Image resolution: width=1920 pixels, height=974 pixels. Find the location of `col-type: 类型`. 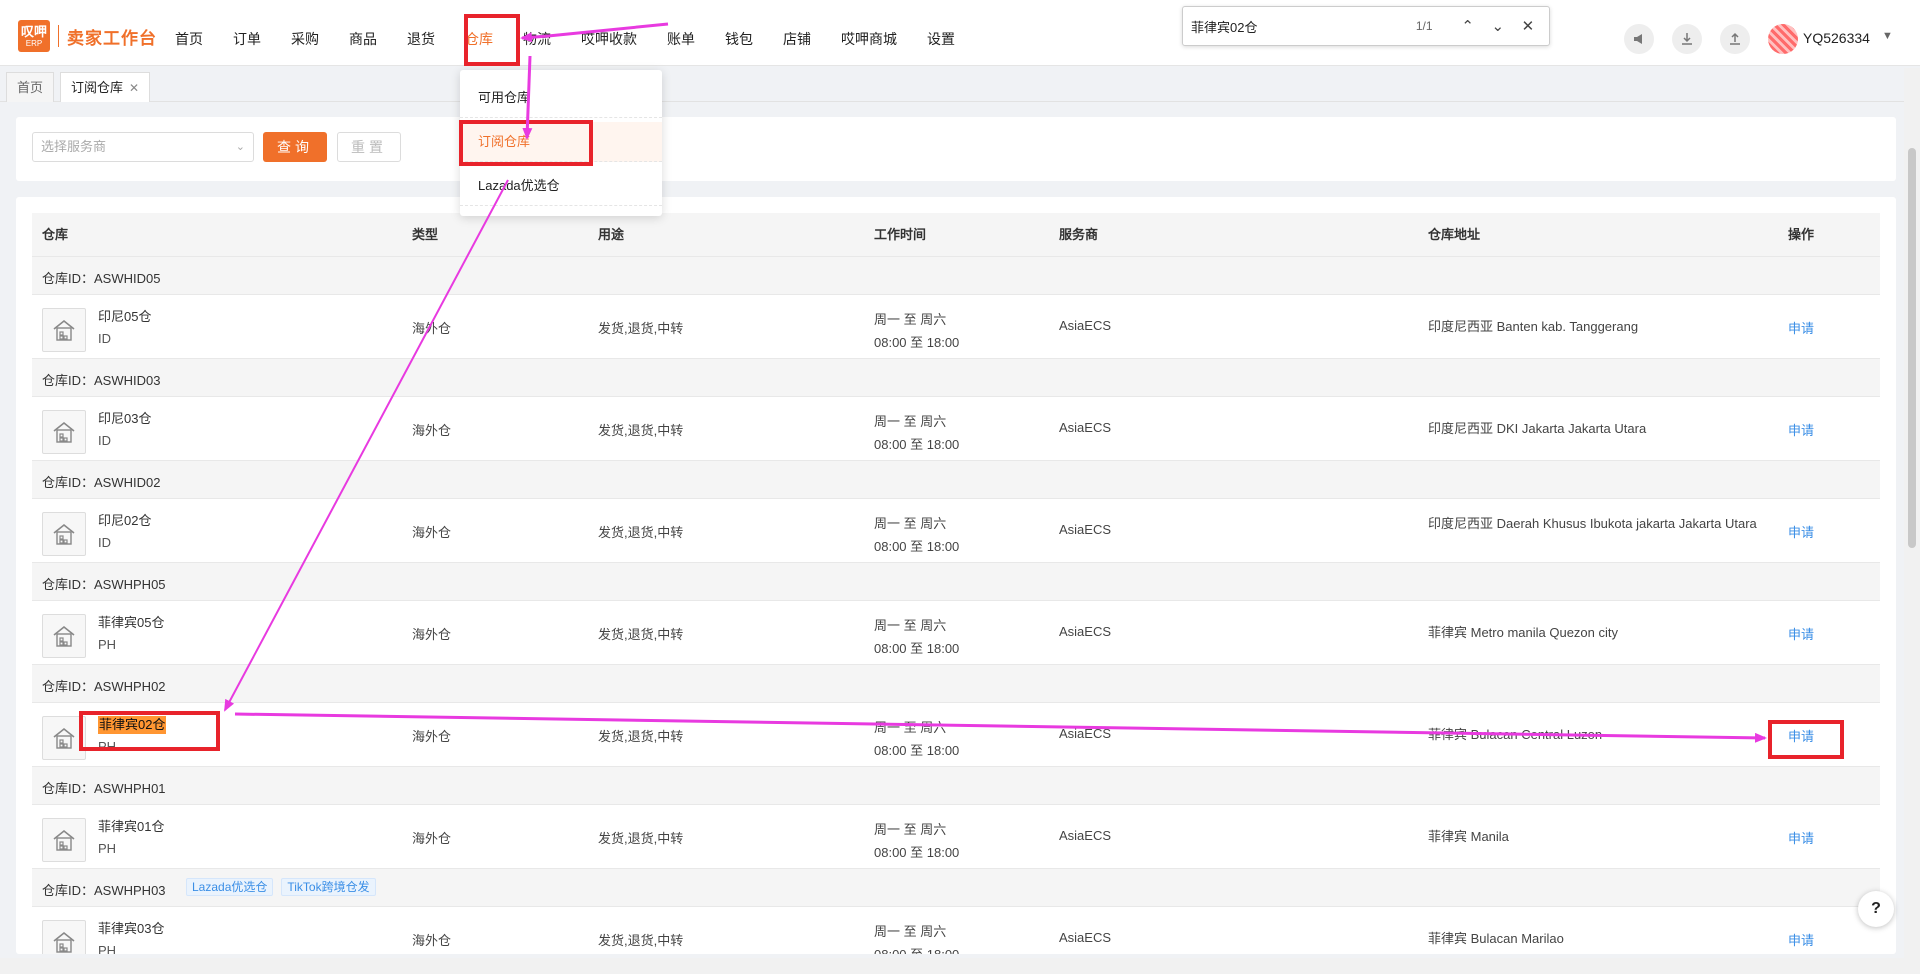

col-type: 类型 is located at coordinates (425, 234).